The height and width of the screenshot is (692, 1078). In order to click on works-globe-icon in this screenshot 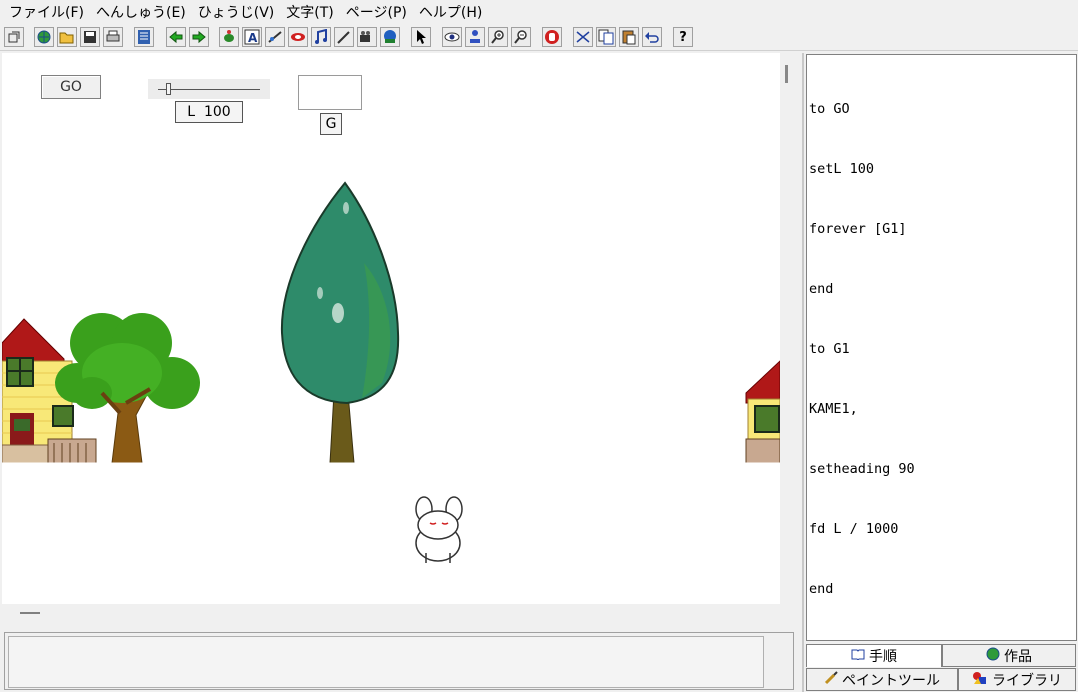, I will do `click(993, 656)`.